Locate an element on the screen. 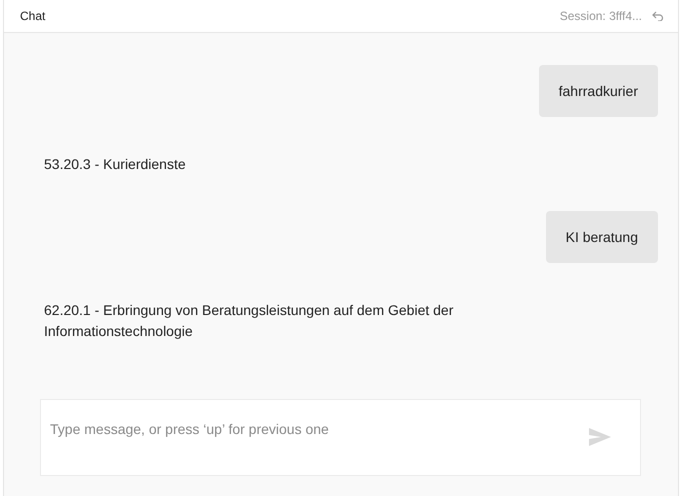 This screenshot has width=680, height=496. chat-title: Chat is located at coordinates (33, 16).